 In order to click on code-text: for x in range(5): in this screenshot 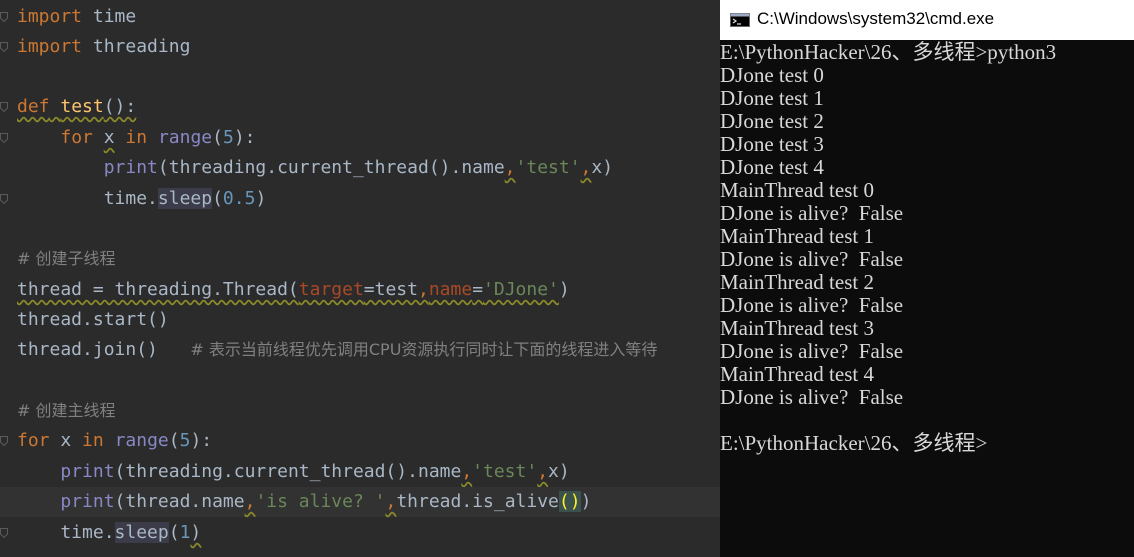, I will do `click(114, 441)`.